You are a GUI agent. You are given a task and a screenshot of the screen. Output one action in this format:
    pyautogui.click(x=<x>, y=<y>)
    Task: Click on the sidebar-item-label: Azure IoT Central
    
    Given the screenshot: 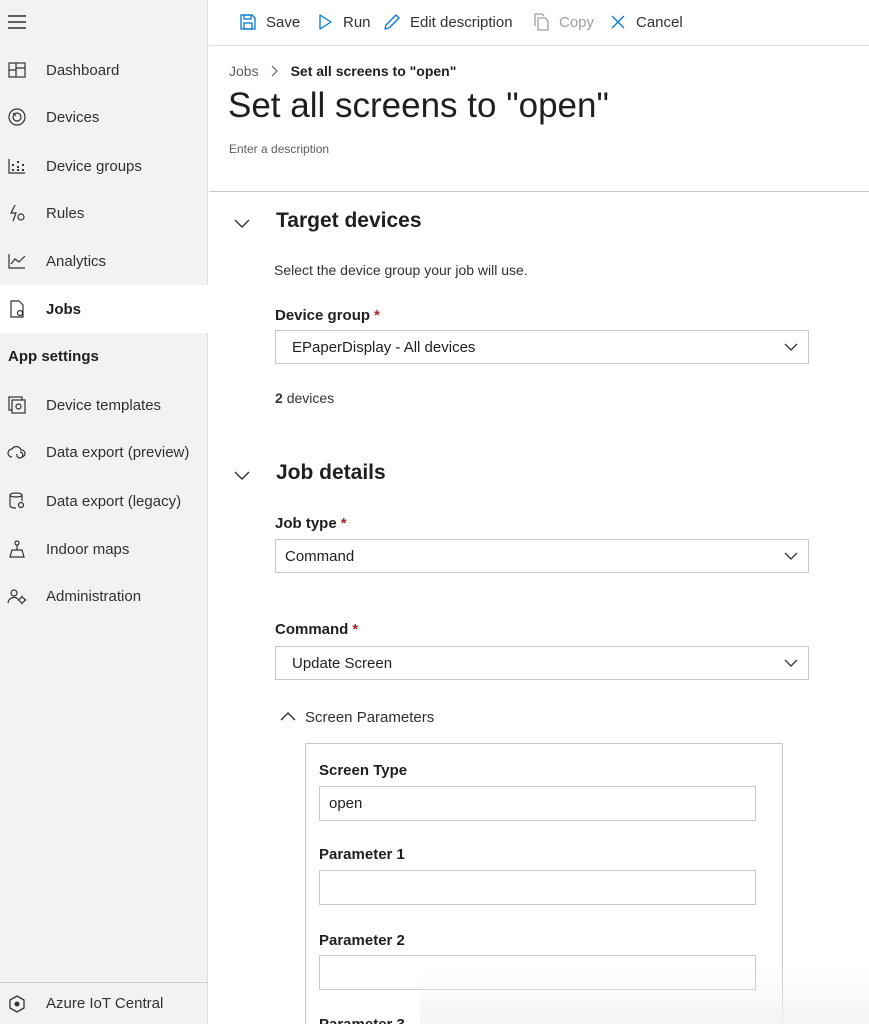 What is the action you would take?
    pyautogui.click(x=105, y=1003)
    